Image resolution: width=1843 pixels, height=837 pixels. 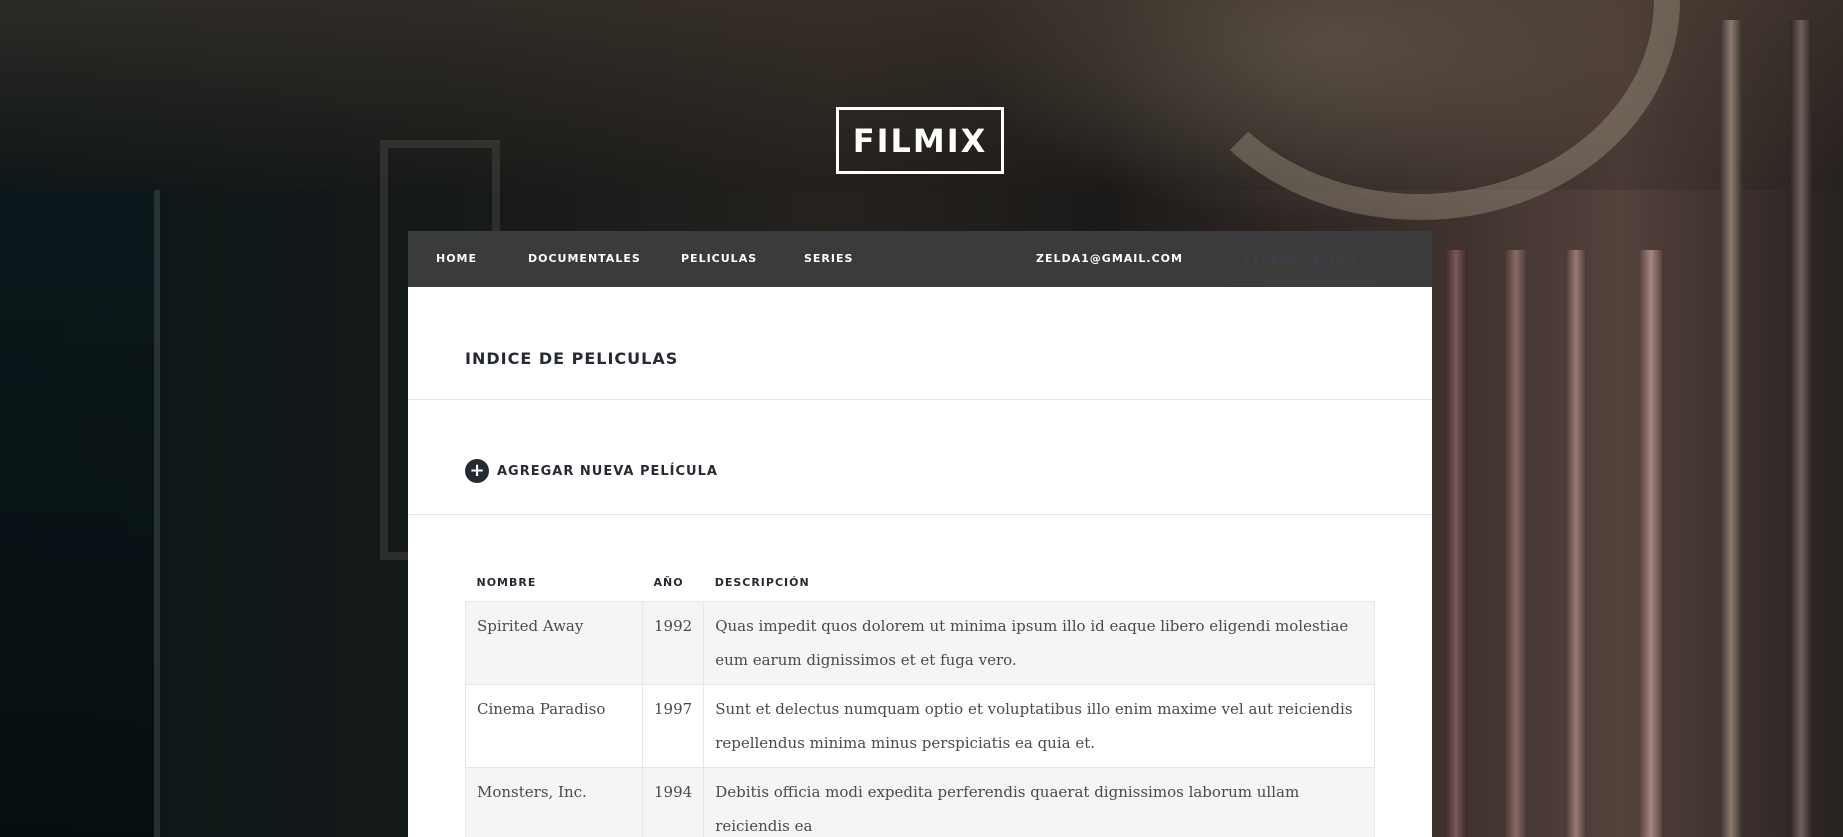 What do you see at coordinates (920, 140) in the screenshot?
I see `site-logo: FILMIX` at bounding box center [920, 140].